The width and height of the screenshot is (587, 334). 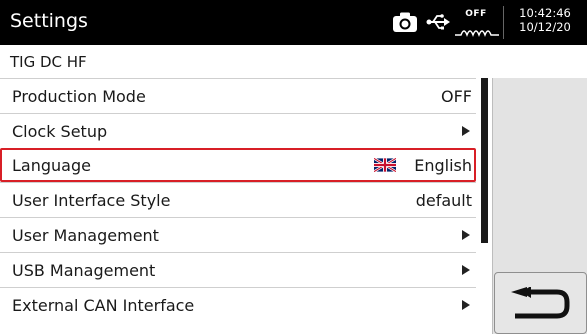 What do you see at coordinates (238, 95) in the screenshot?
I see `menu-item-production-mode: Production Mode OFF` at bounding box center [238, 95].